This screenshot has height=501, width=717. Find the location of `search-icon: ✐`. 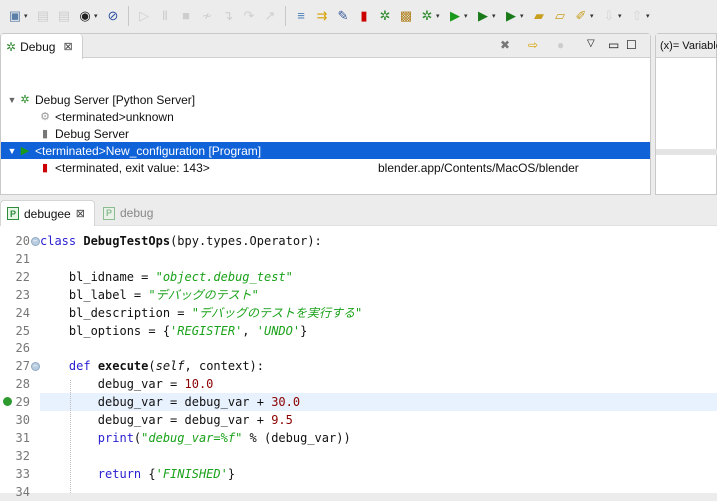

search-icon: ✐ is located at coordinates (581, 16).